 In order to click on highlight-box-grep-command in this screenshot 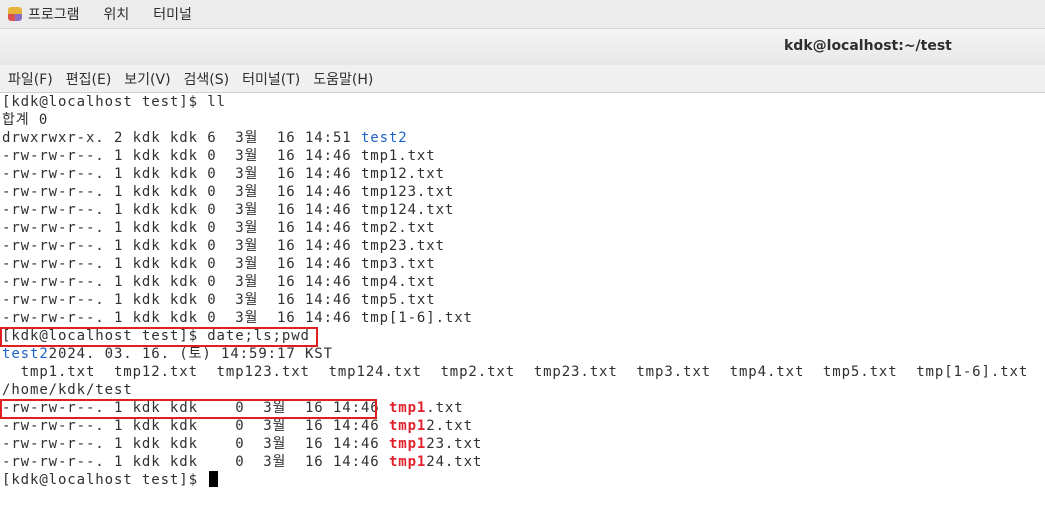, I will do `click(188, 409)`.